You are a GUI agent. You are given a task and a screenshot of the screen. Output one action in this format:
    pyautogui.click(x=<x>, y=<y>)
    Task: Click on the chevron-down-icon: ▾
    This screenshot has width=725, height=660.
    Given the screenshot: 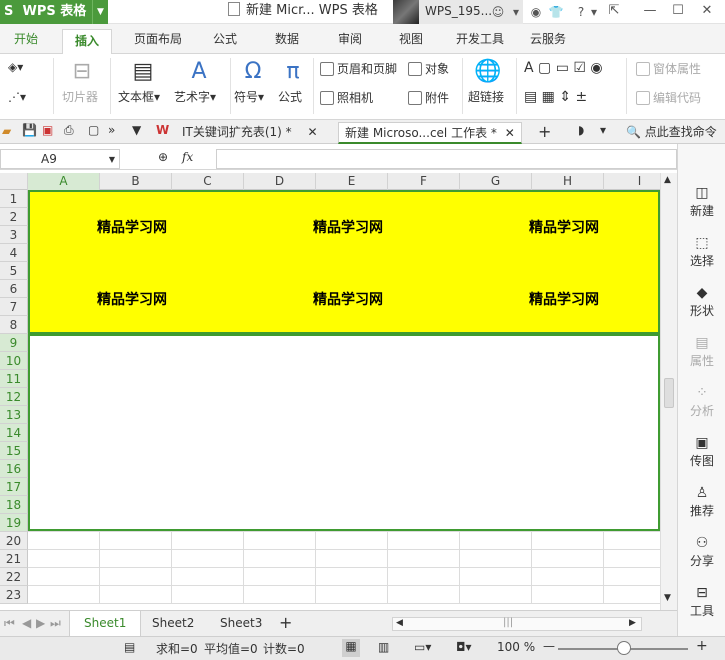 What is the action you would take?
    pyautogui.click(x=516, y=12)
    